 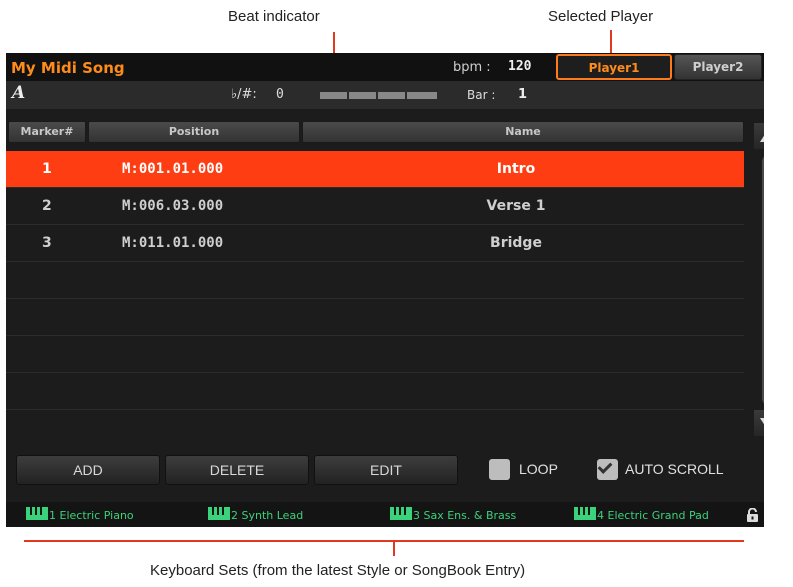 What do you see at coordinates (605, 466) in the screenshot?
I see `checkmark-icon` at bounding box center [605, 466].